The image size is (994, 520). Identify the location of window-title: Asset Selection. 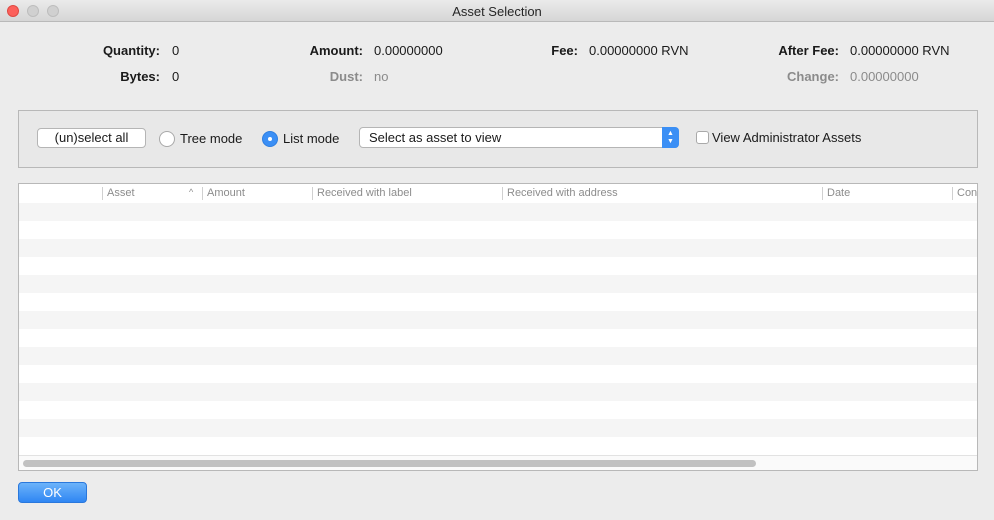
(497, 11).